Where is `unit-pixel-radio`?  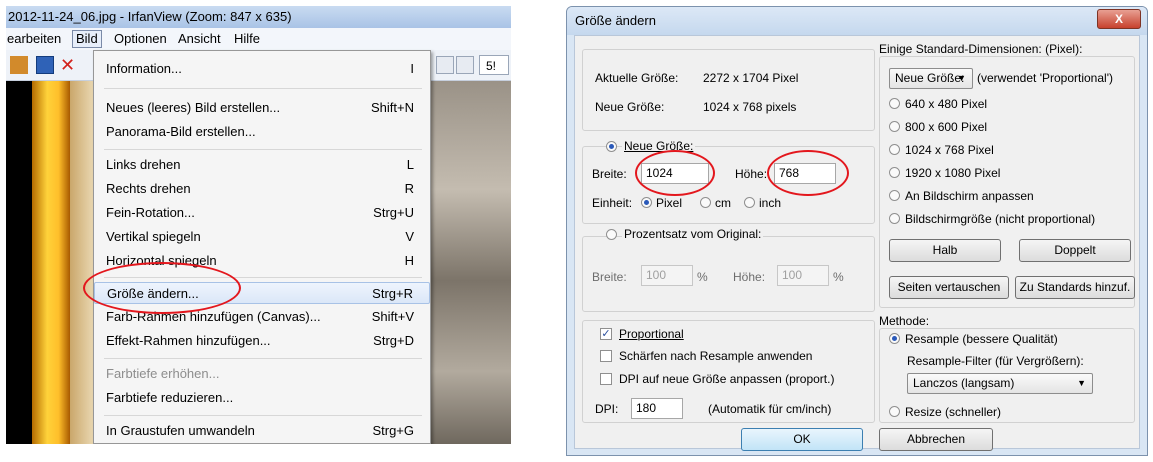
unit-pixel-radio is located at coordinates (646, 202).